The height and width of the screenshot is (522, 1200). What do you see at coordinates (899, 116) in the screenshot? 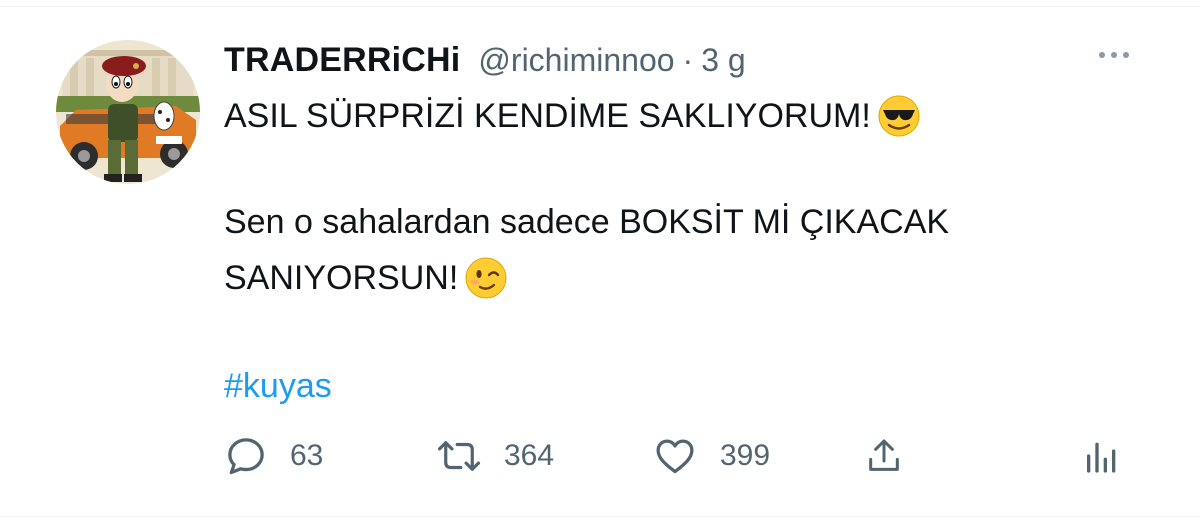
I see `sunglasses-emoji-icon` at bounding box center [899, 116].